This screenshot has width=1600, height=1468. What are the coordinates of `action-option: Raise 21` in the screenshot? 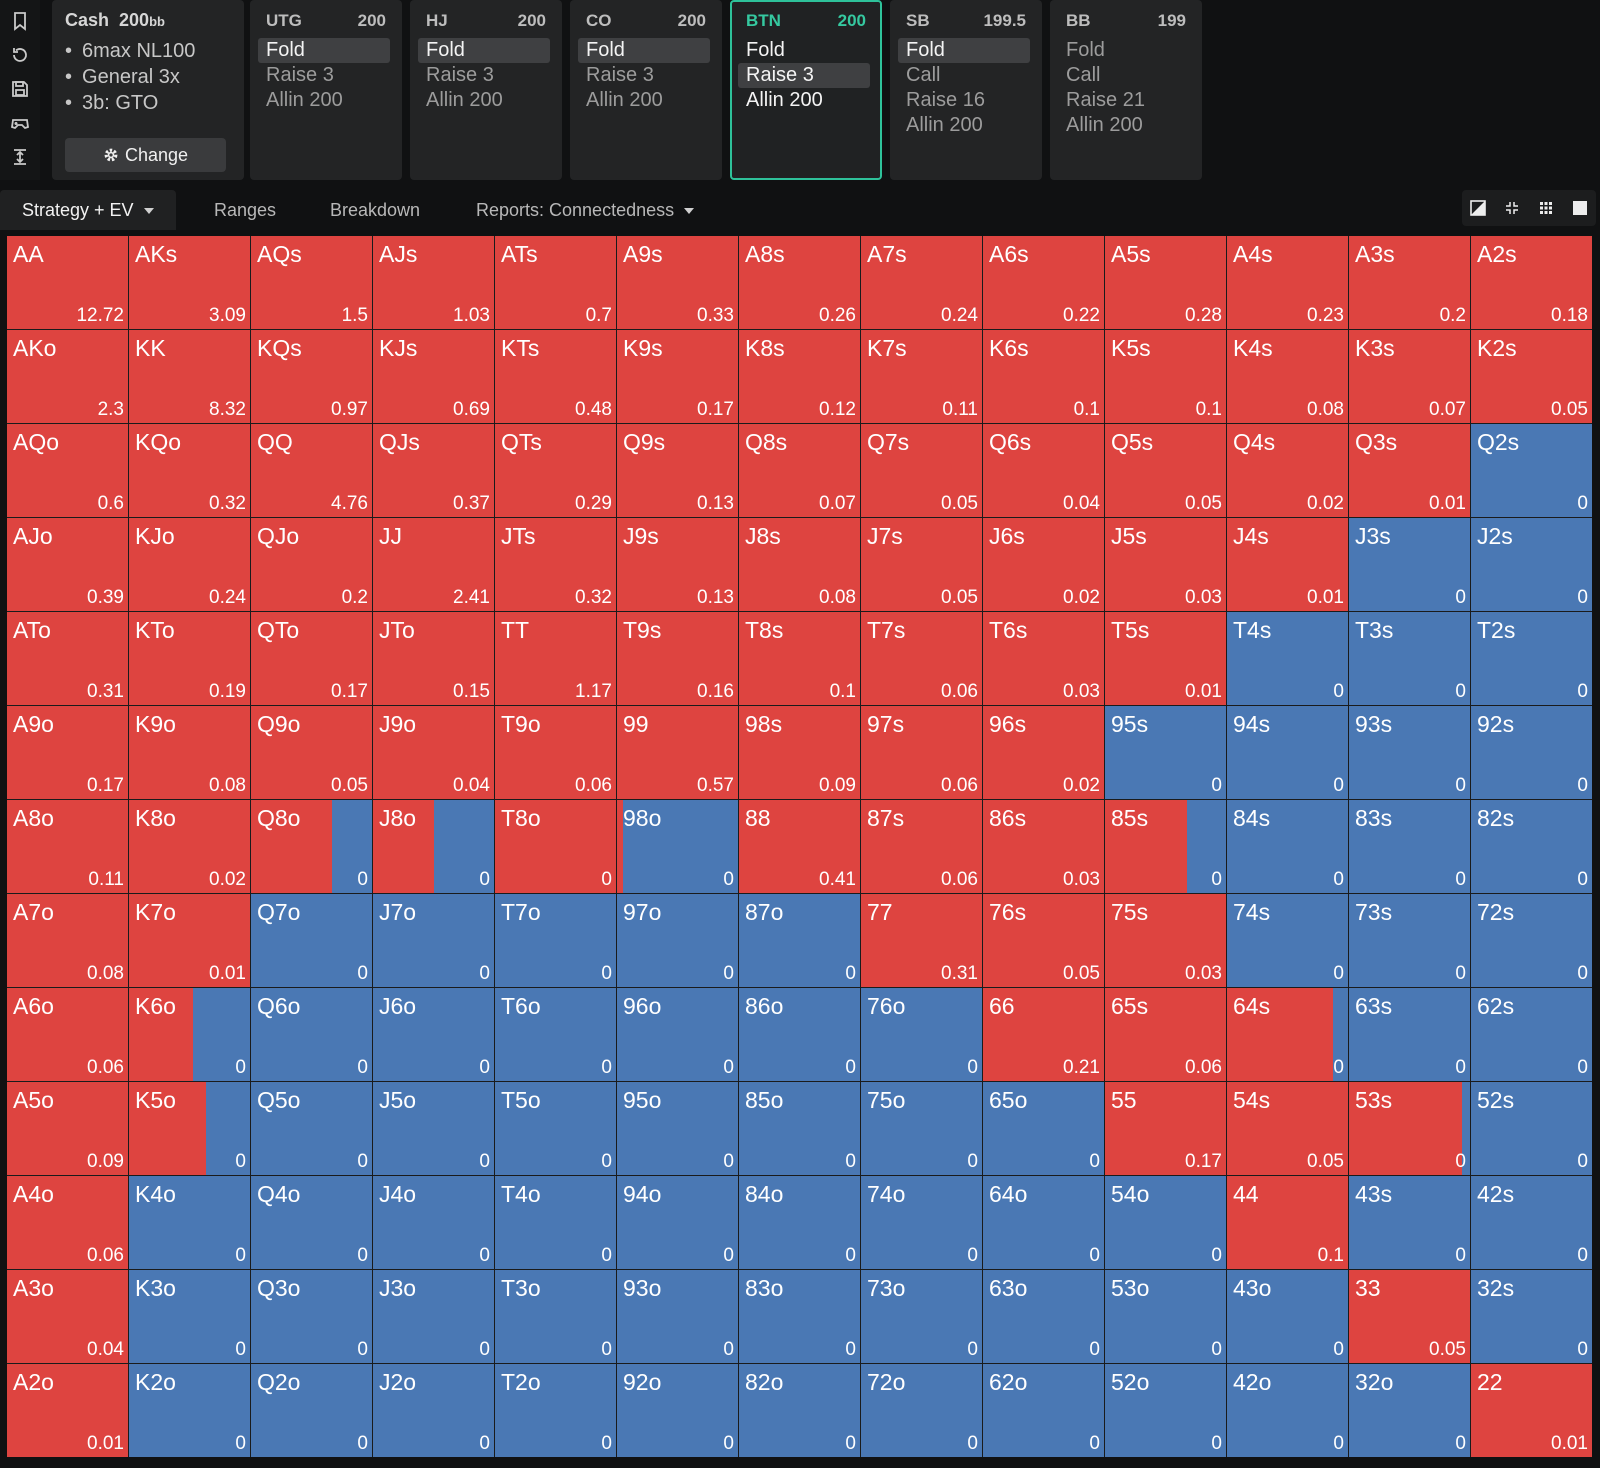 It's located at (1124, 100).